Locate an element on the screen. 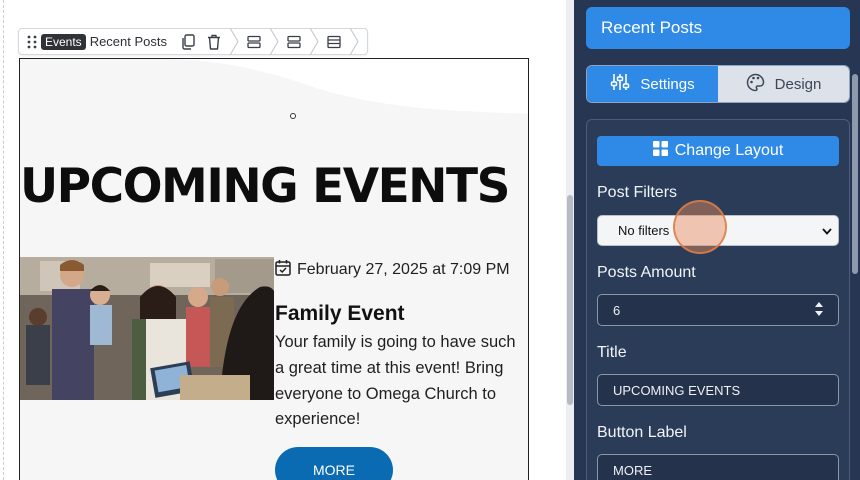  block-toolbar: Events Recent Posts is located at coordinates (193, 41).